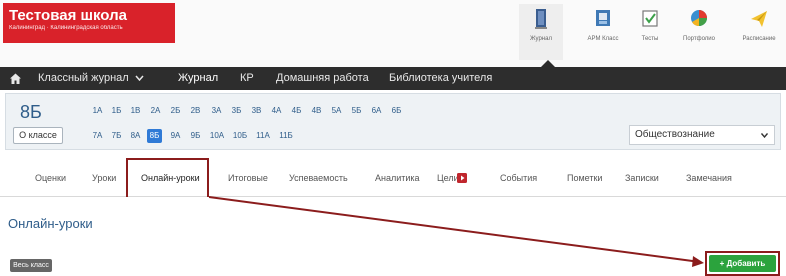  Describe the element at coordinates (440, 78) in the screenshot. I see `nav-teacher-library: Библиотека учителя` at that location.